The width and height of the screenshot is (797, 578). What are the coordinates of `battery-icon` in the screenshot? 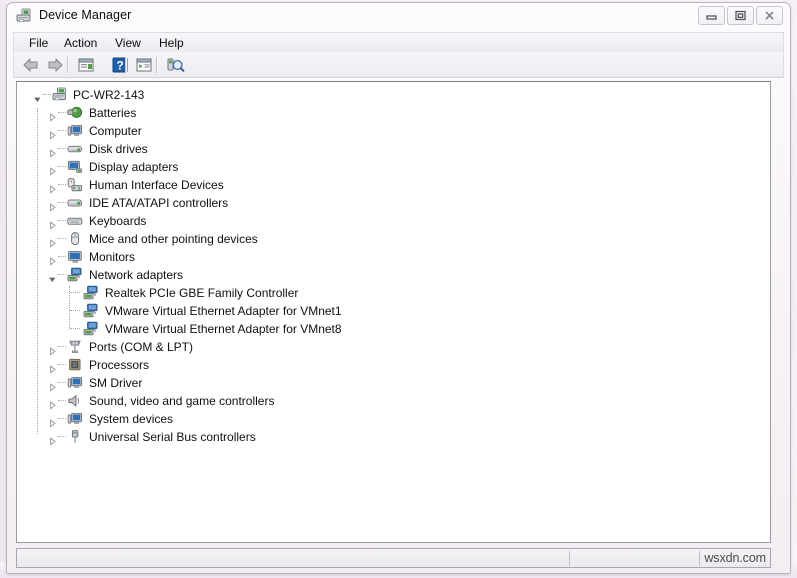 It's located at (75, 113).